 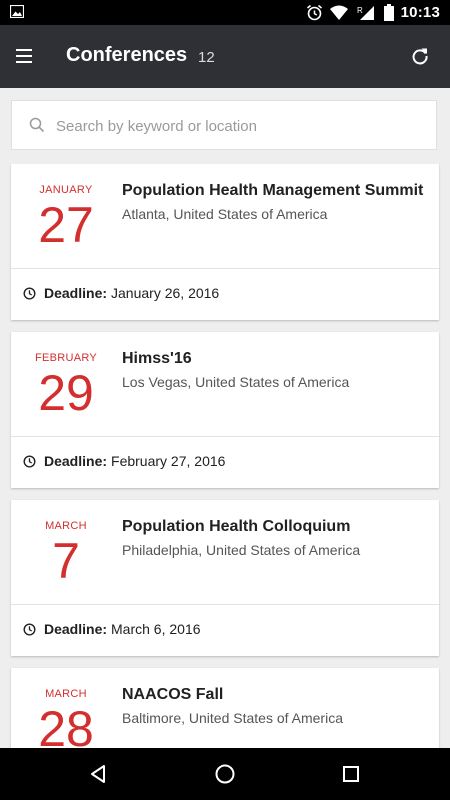 What do you see at coordinates (37, 125) in the screenshot?
I see `search-icon` at bounding box center [37, 125].